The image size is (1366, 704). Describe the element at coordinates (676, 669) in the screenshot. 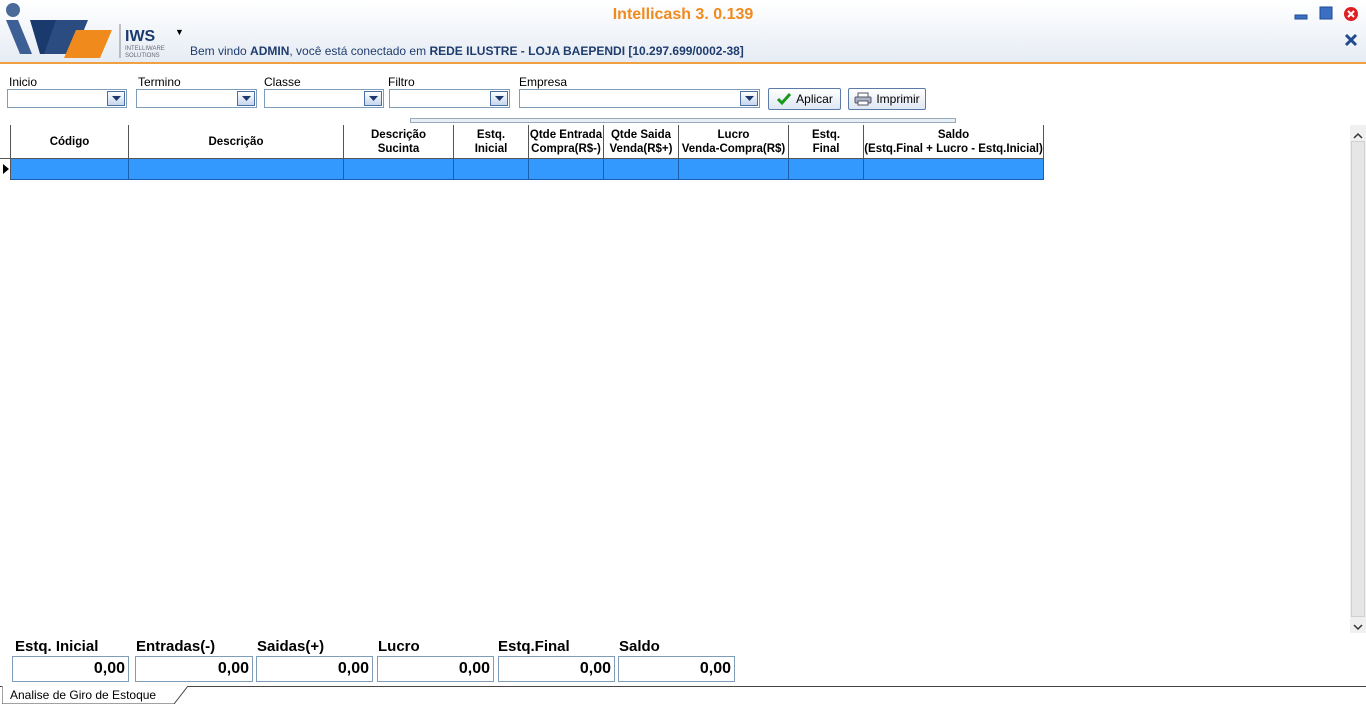

I see `saldo-total: 0,00` at that location.